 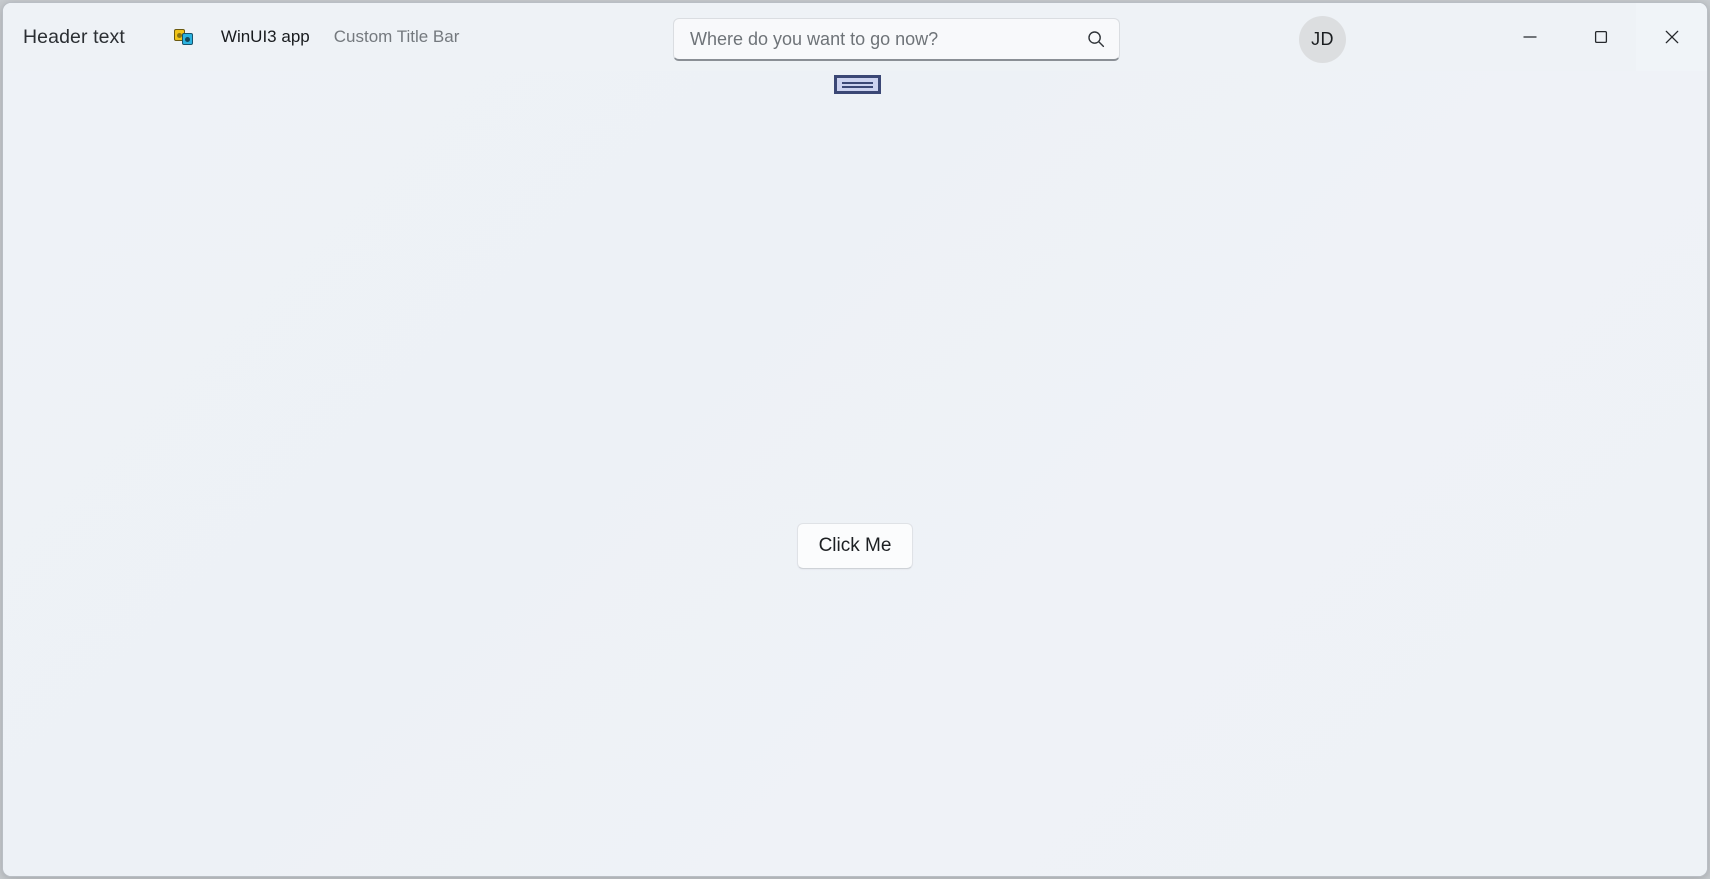 I want to click on handle-line-top, so click(x=857, y=82).